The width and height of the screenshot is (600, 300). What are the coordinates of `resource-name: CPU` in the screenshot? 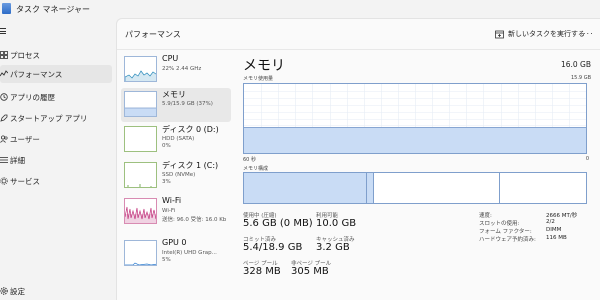 It's located at (170, 58).